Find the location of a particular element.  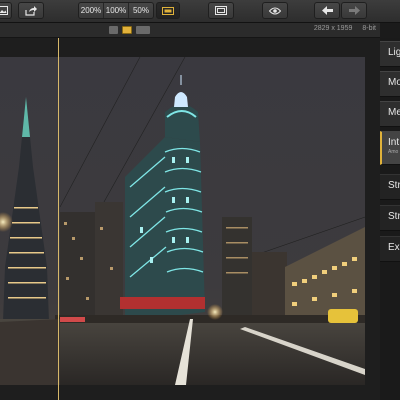

panel-item-4: Str is located at coordinates (390, 187).